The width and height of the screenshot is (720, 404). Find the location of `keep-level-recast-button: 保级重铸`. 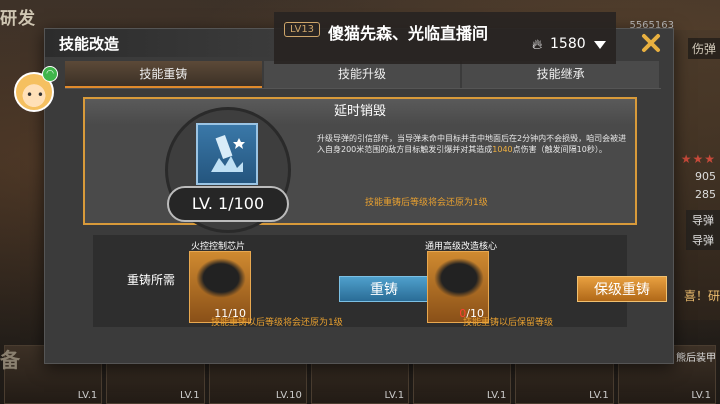

keep-level-recast-button: 保级重铸 is located at coordinates (622, 289).